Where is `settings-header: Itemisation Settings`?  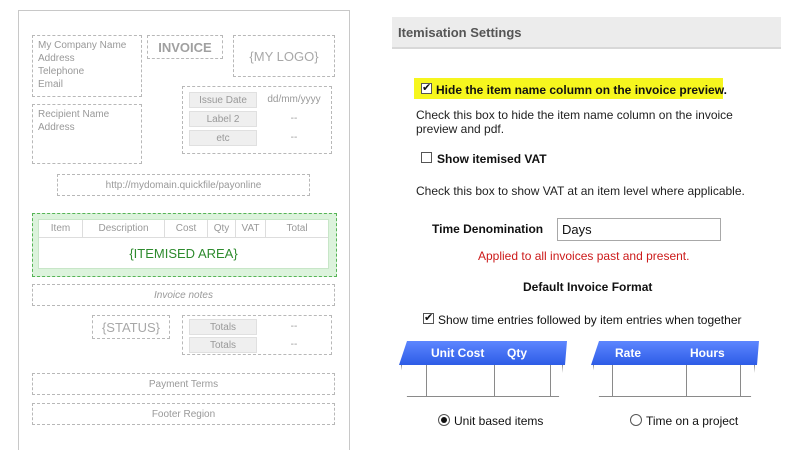
settings-header: Itemisation Settings is located at coordinates (586, 33).